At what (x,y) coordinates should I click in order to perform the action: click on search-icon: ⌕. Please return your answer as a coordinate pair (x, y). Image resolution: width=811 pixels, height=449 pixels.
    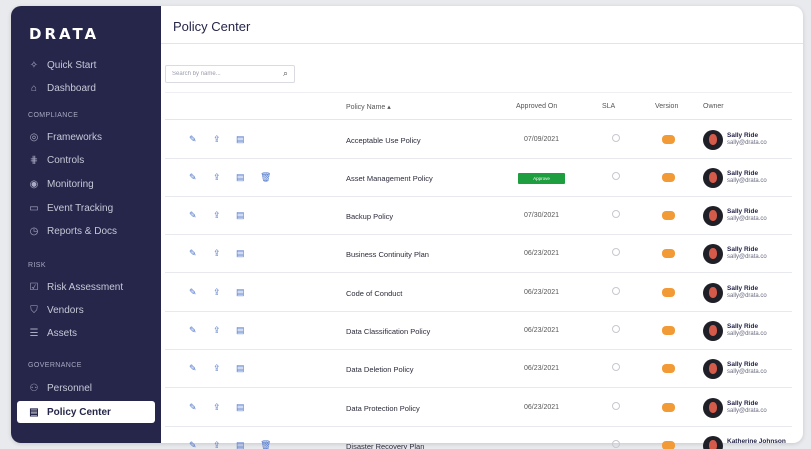
    Looking at the image, I should click on (285, 73).